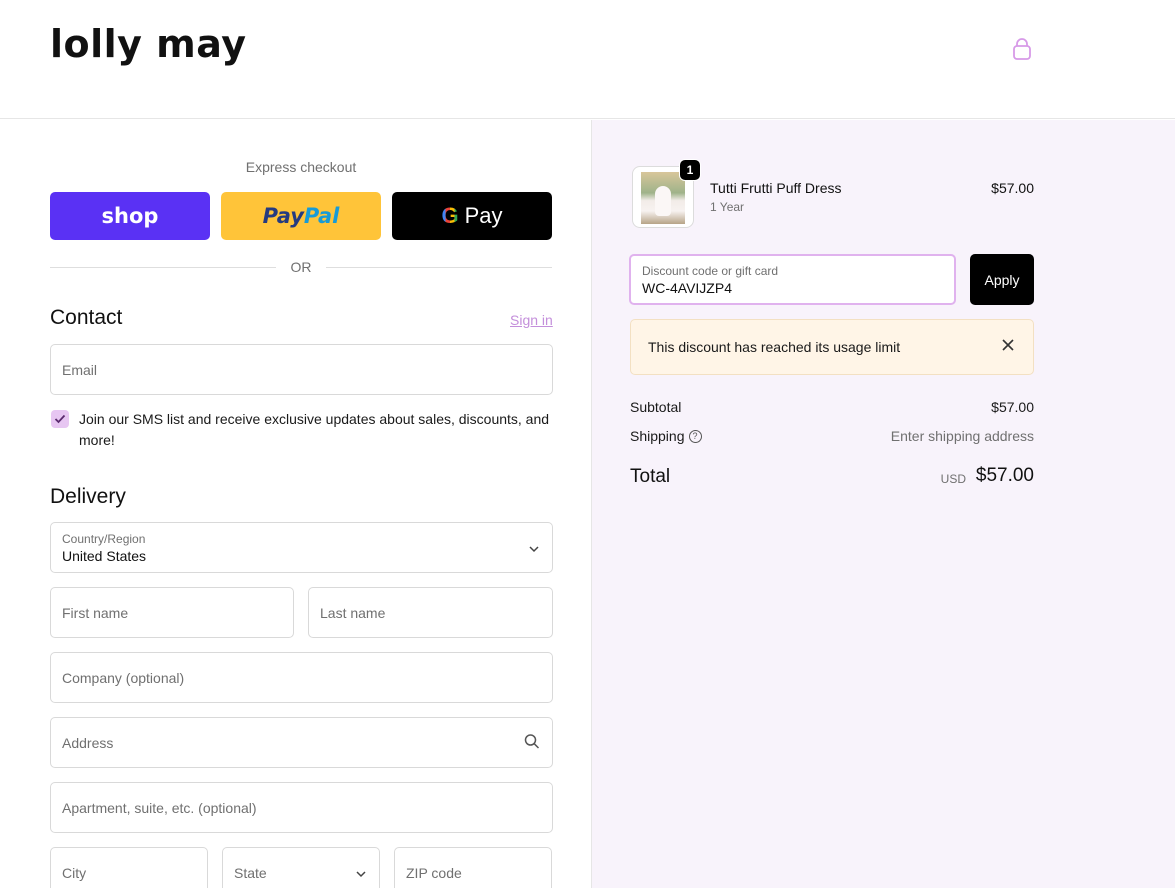 Image resolution: width=1175 pixels, height=888 pixels. What do you see at coordinates (434, 872) in the screenshot?
I see `zip-placeholder: ZIP code` at bounding box center [434, 872].